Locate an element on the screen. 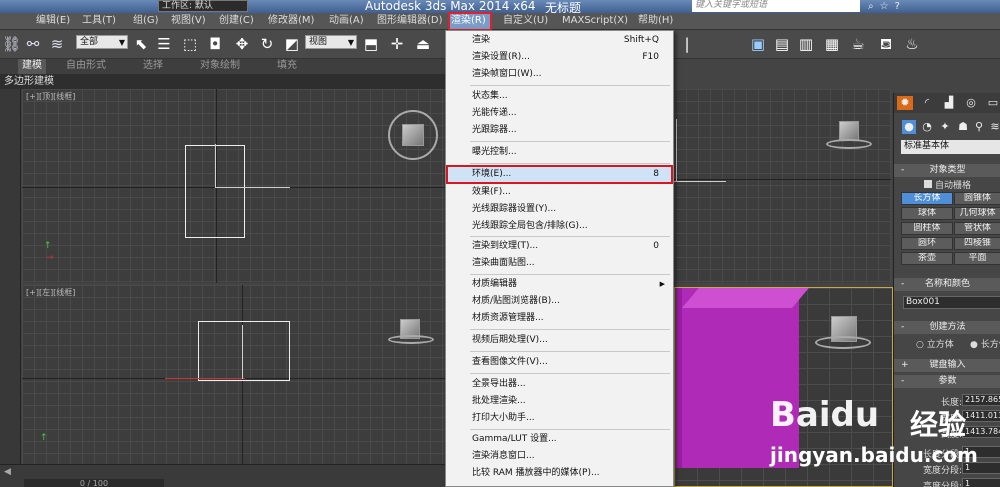 The height and width of the screenshot is (487, 1000). creation-method-rollout: - 创建方法 is located at coordinates (947, 327).